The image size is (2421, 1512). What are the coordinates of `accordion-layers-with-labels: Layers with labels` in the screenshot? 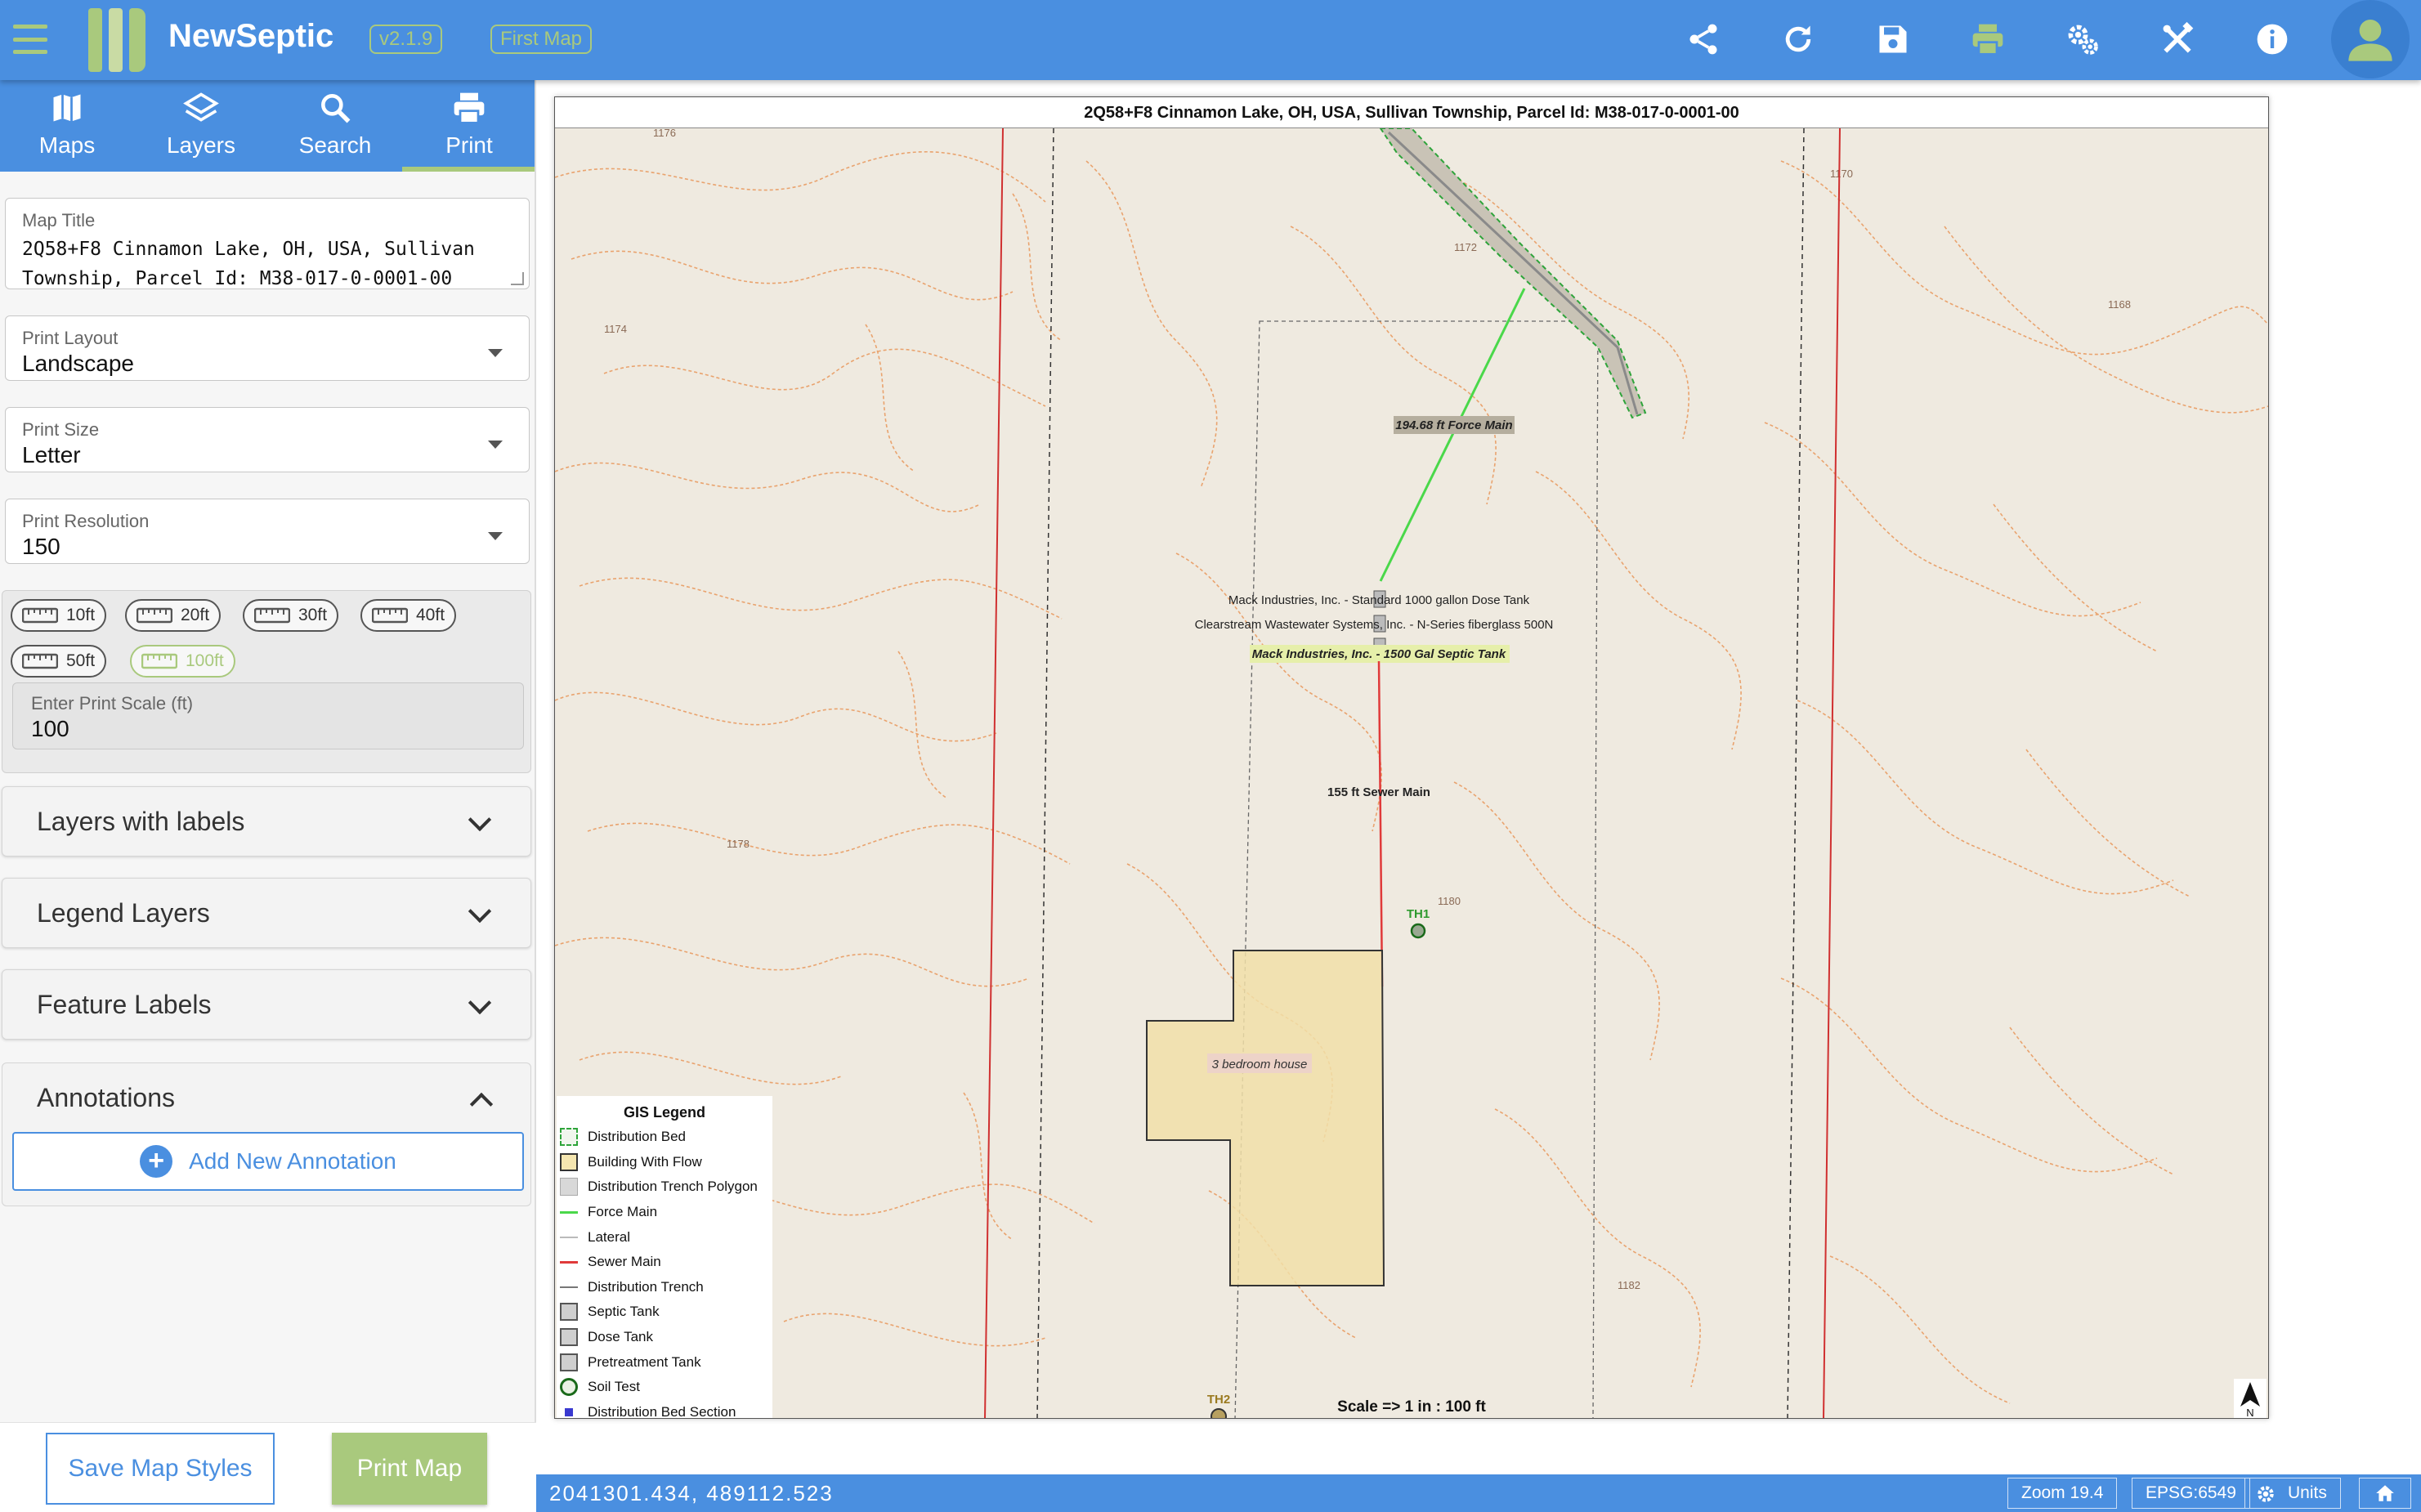 It's located at (266, 821).